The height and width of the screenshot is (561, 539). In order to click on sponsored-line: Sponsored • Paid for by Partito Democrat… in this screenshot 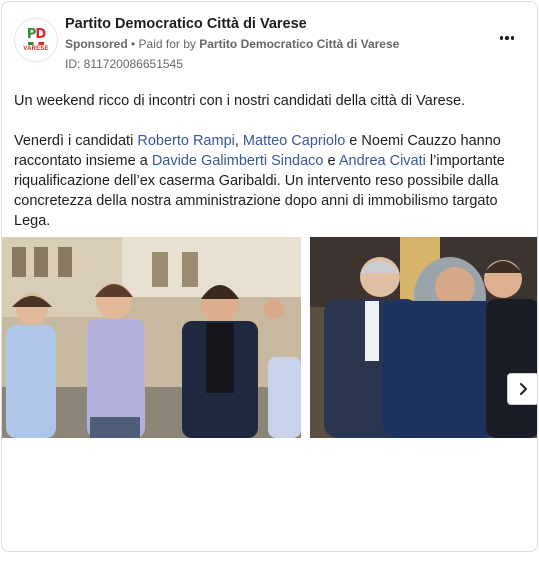, I will do `click(232, 44)`.